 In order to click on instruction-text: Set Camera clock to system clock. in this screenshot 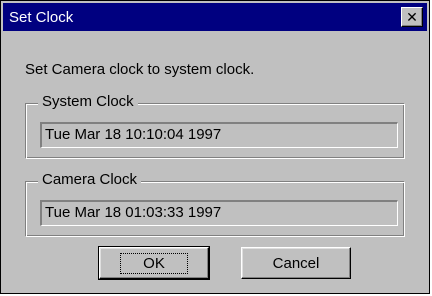, I will do `click(140, 69)`.